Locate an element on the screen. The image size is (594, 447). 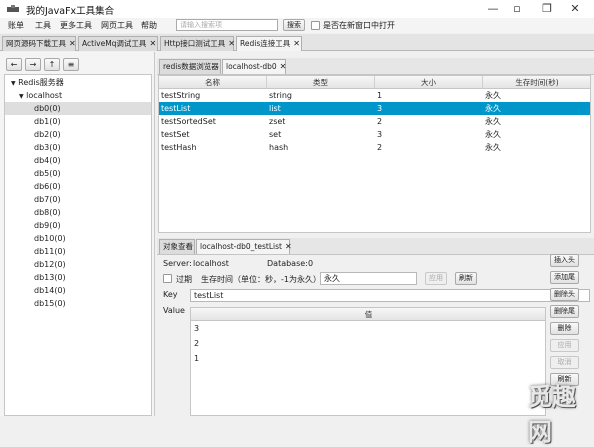
up-button: ↑ is located at coordinates (52, 64).